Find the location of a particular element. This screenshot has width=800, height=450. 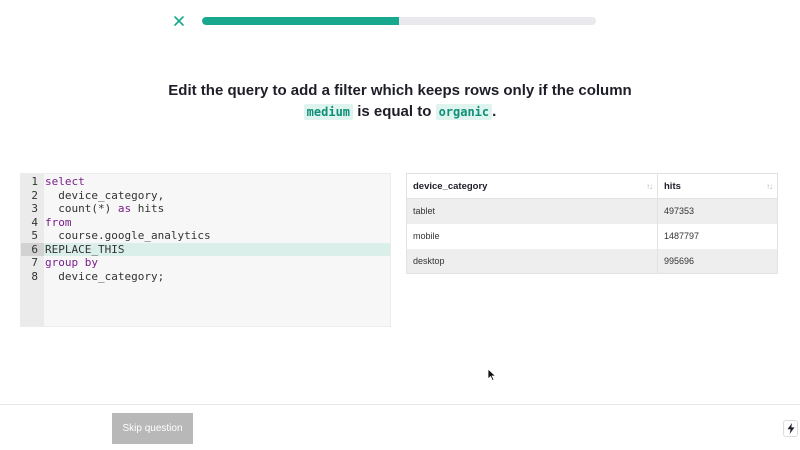

cell-device-category: mobile is located at coordinates (532, 236).